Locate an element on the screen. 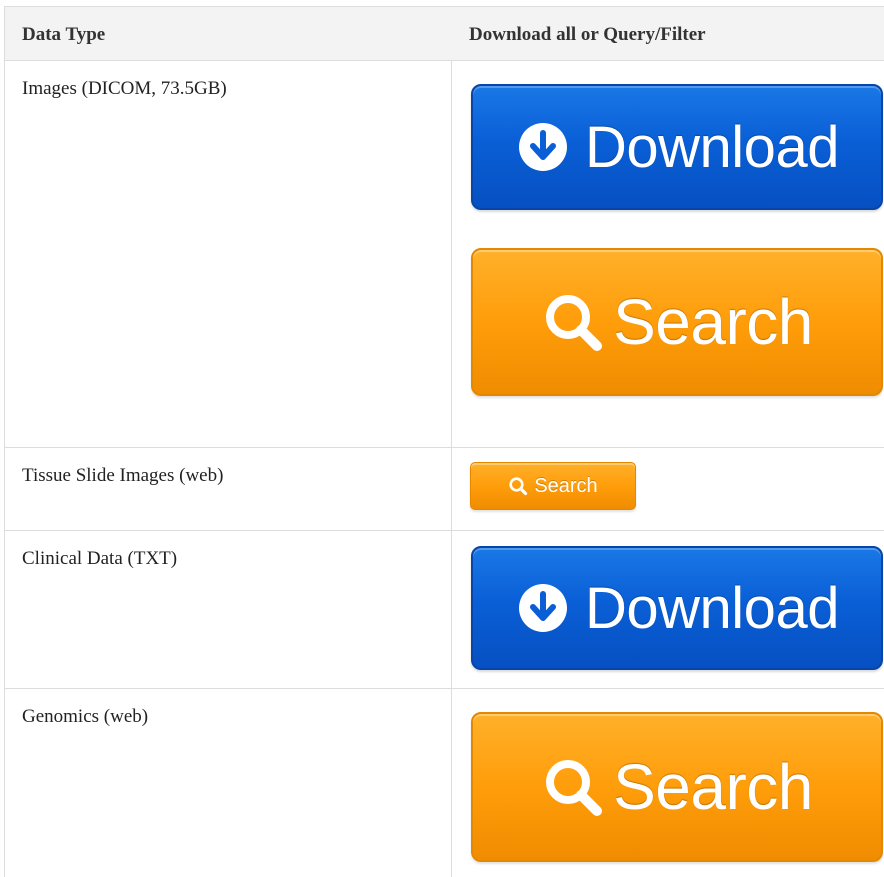  search-tissue-slide-button: Search is located at coordinates (553, 486).